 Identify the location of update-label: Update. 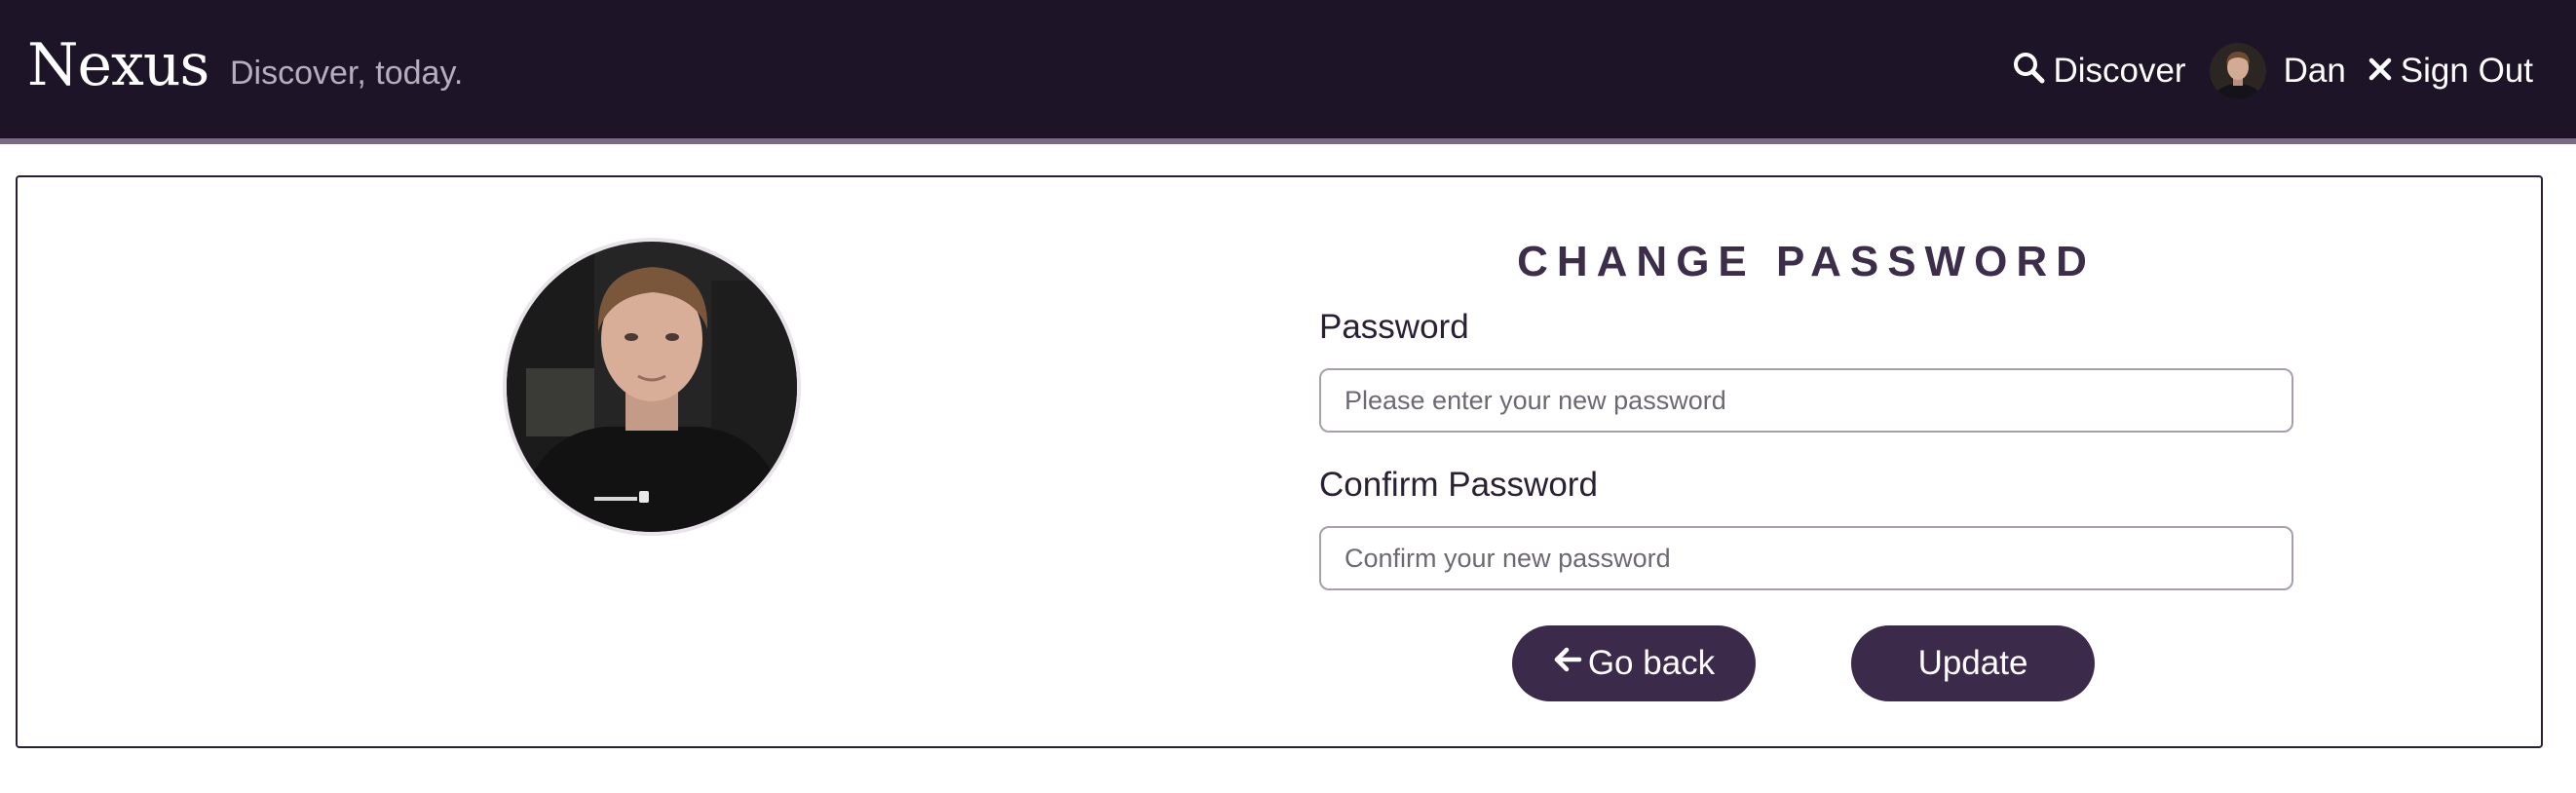
(1972, 663).